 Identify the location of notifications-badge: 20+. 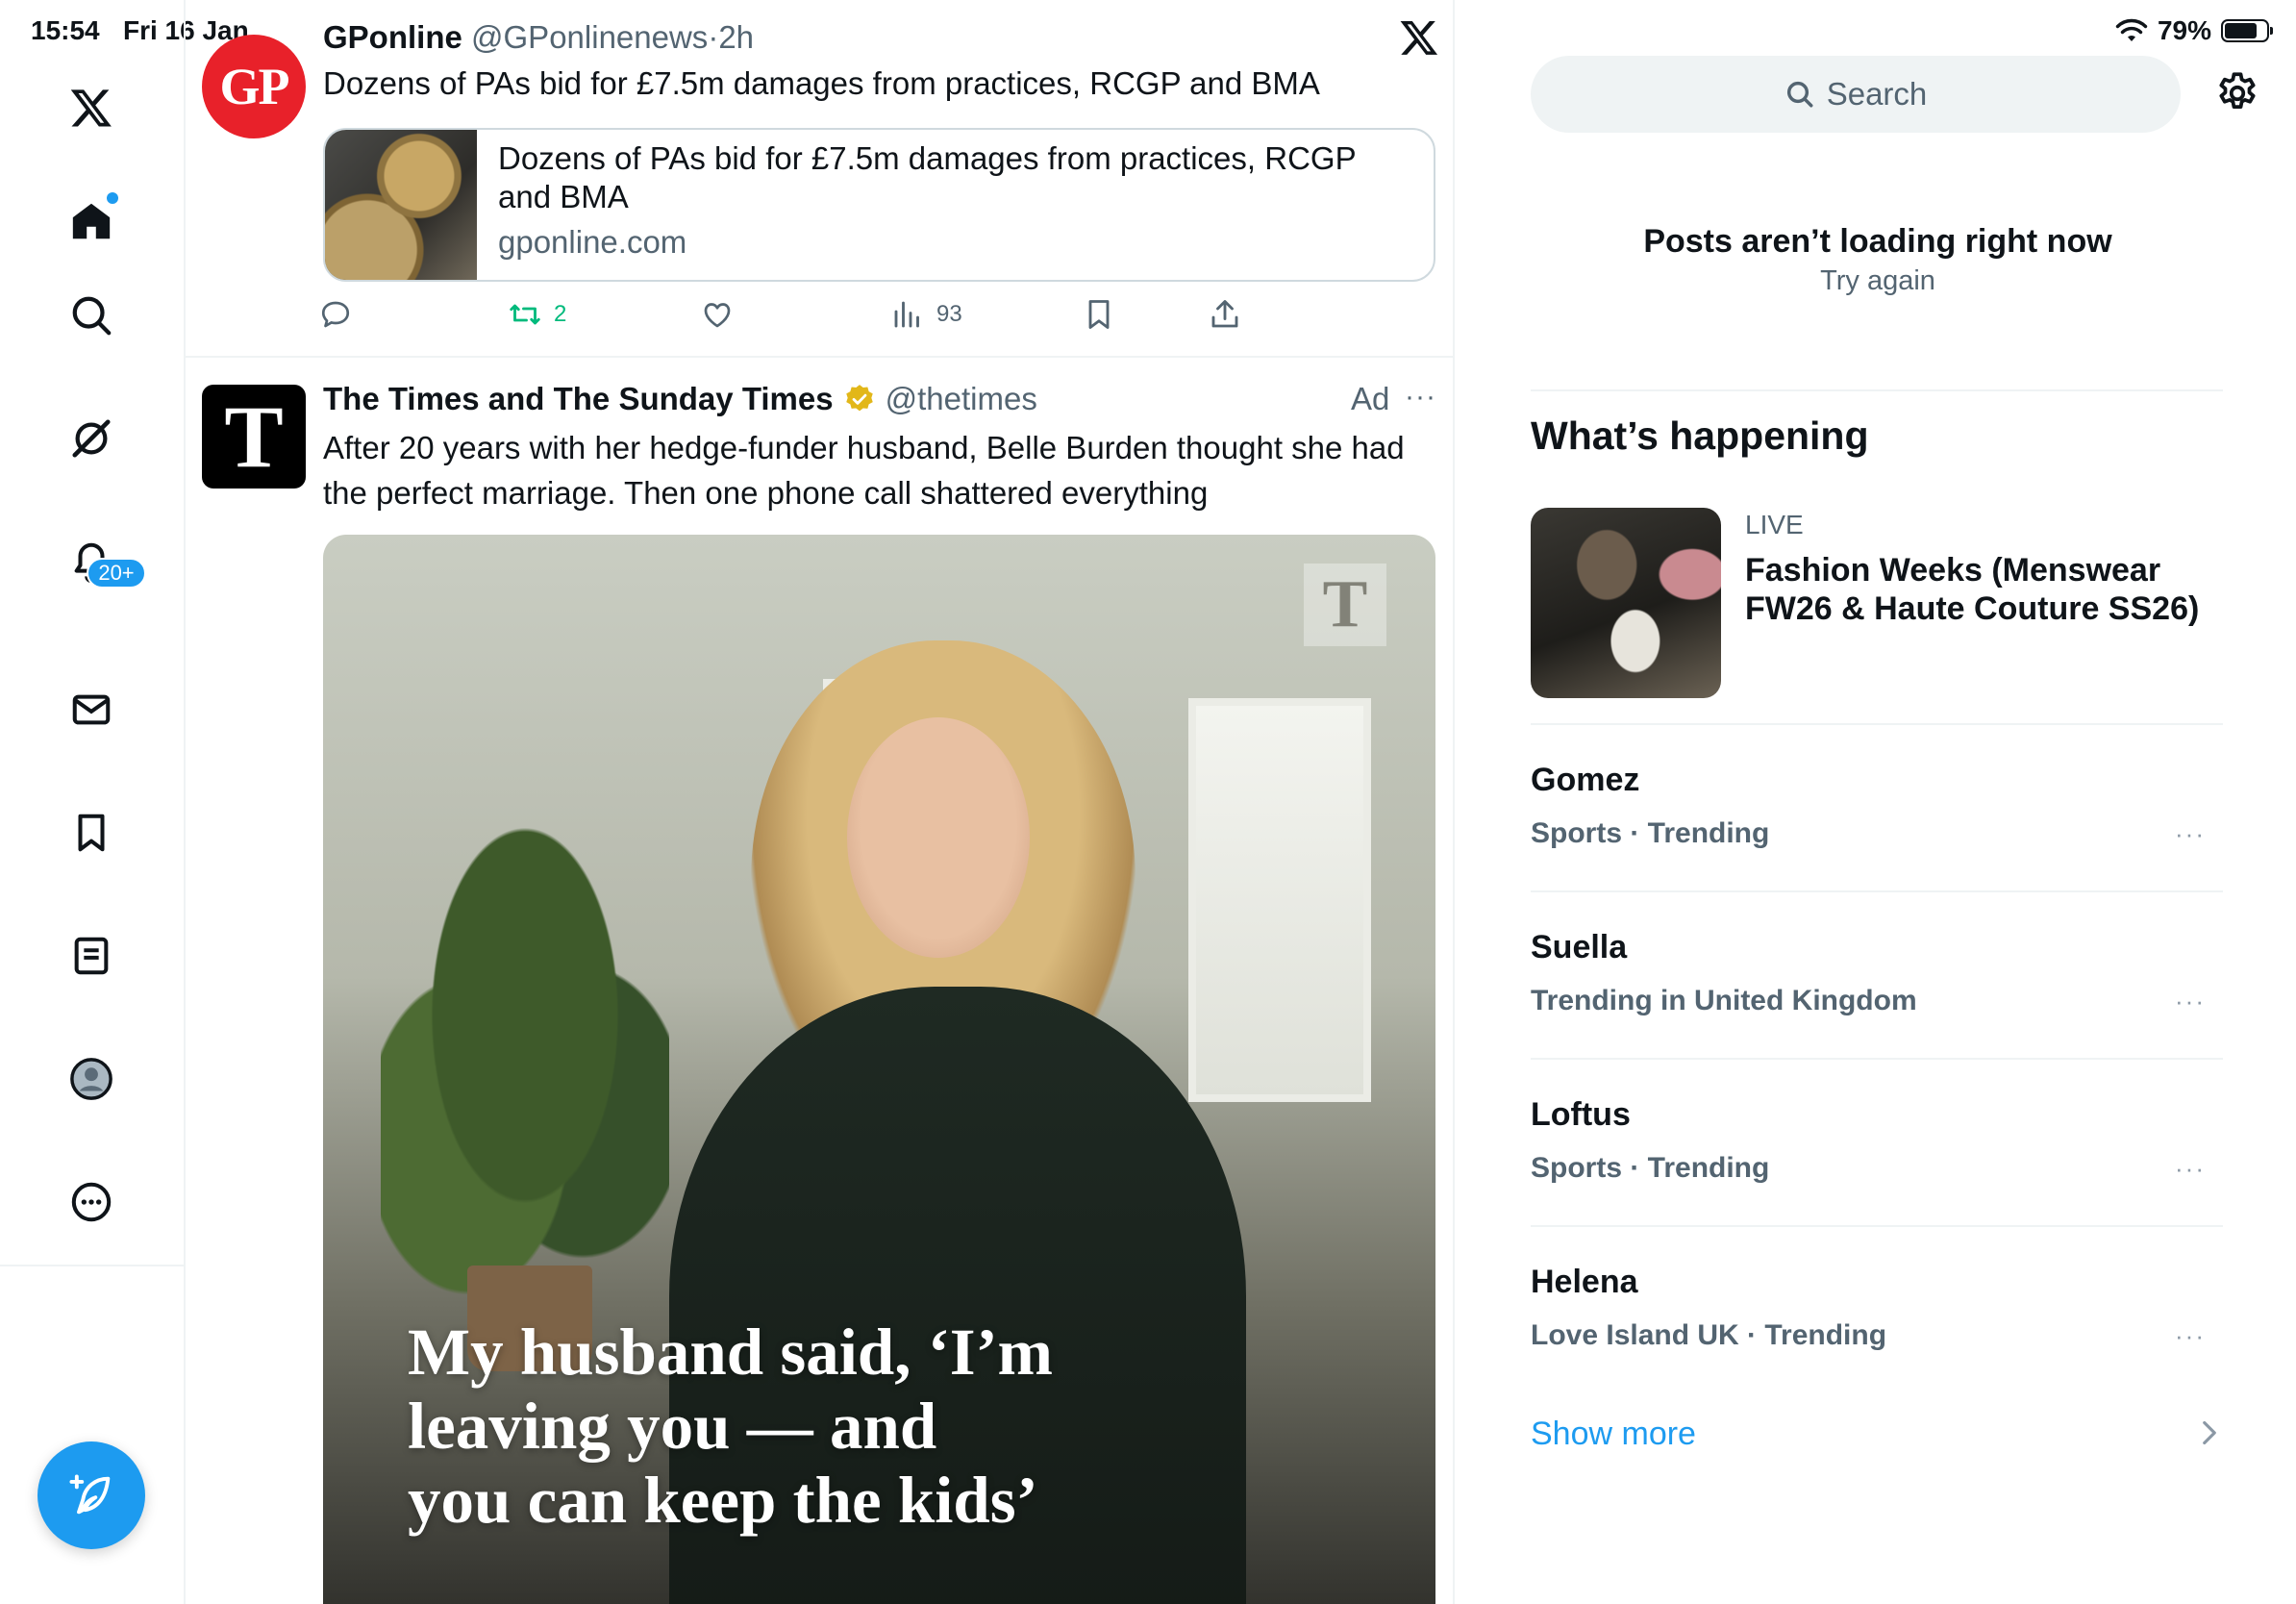
(116, 573).